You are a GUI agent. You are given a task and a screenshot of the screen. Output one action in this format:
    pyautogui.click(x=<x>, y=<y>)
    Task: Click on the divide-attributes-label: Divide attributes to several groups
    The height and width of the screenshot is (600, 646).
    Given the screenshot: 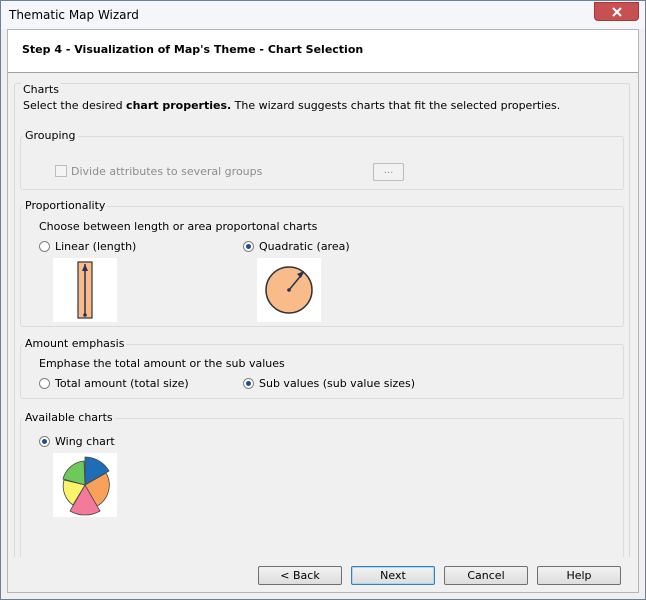 What is the action you would take?
    pyautogui.click(x=166, y=171)
    